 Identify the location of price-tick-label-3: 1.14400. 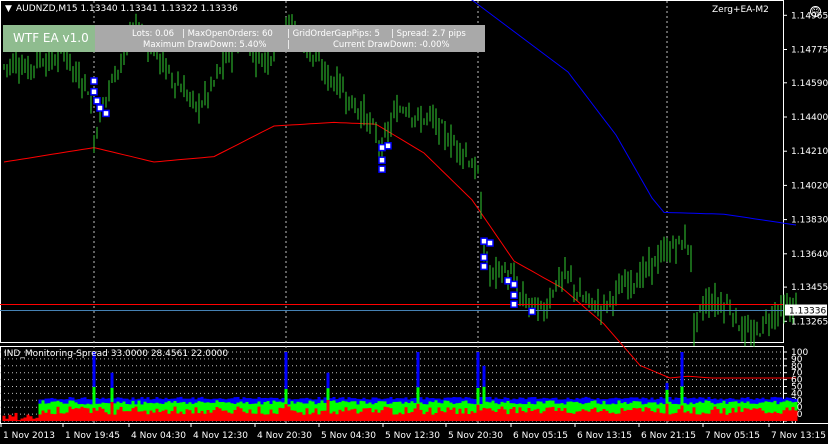
(809, 118).